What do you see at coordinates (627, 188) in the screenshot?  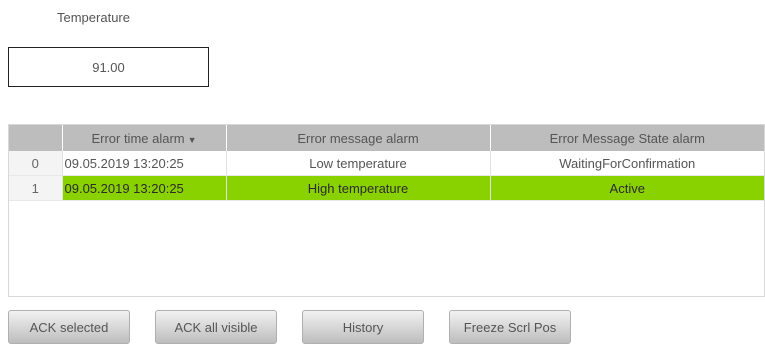 I see `error-state-cell: Active` at bounding box center [627, 188].